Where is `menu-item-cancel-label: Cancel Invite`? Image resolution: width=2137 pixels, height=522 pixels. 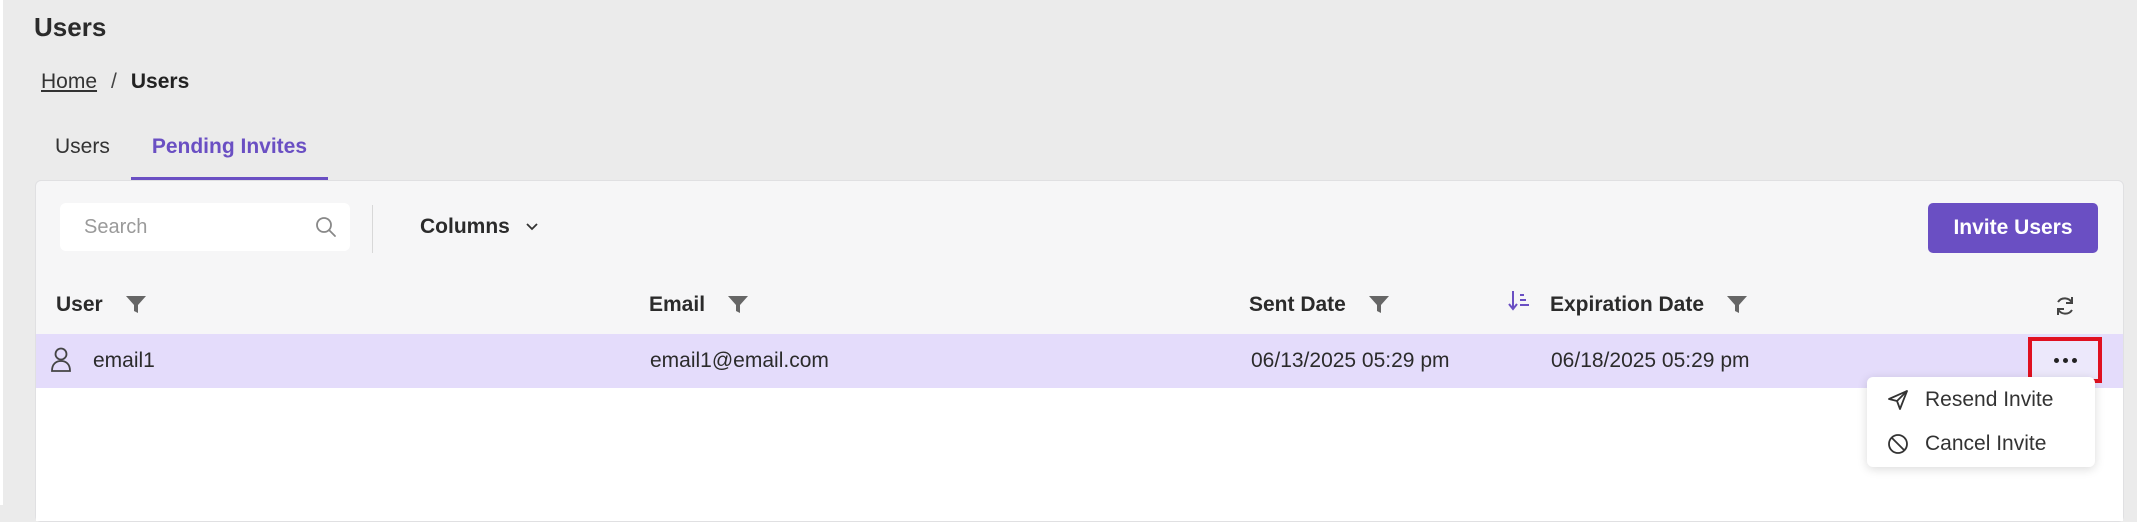
menu-item-cancel-label: Cancel Invite is located at coordinates (1986, 443).